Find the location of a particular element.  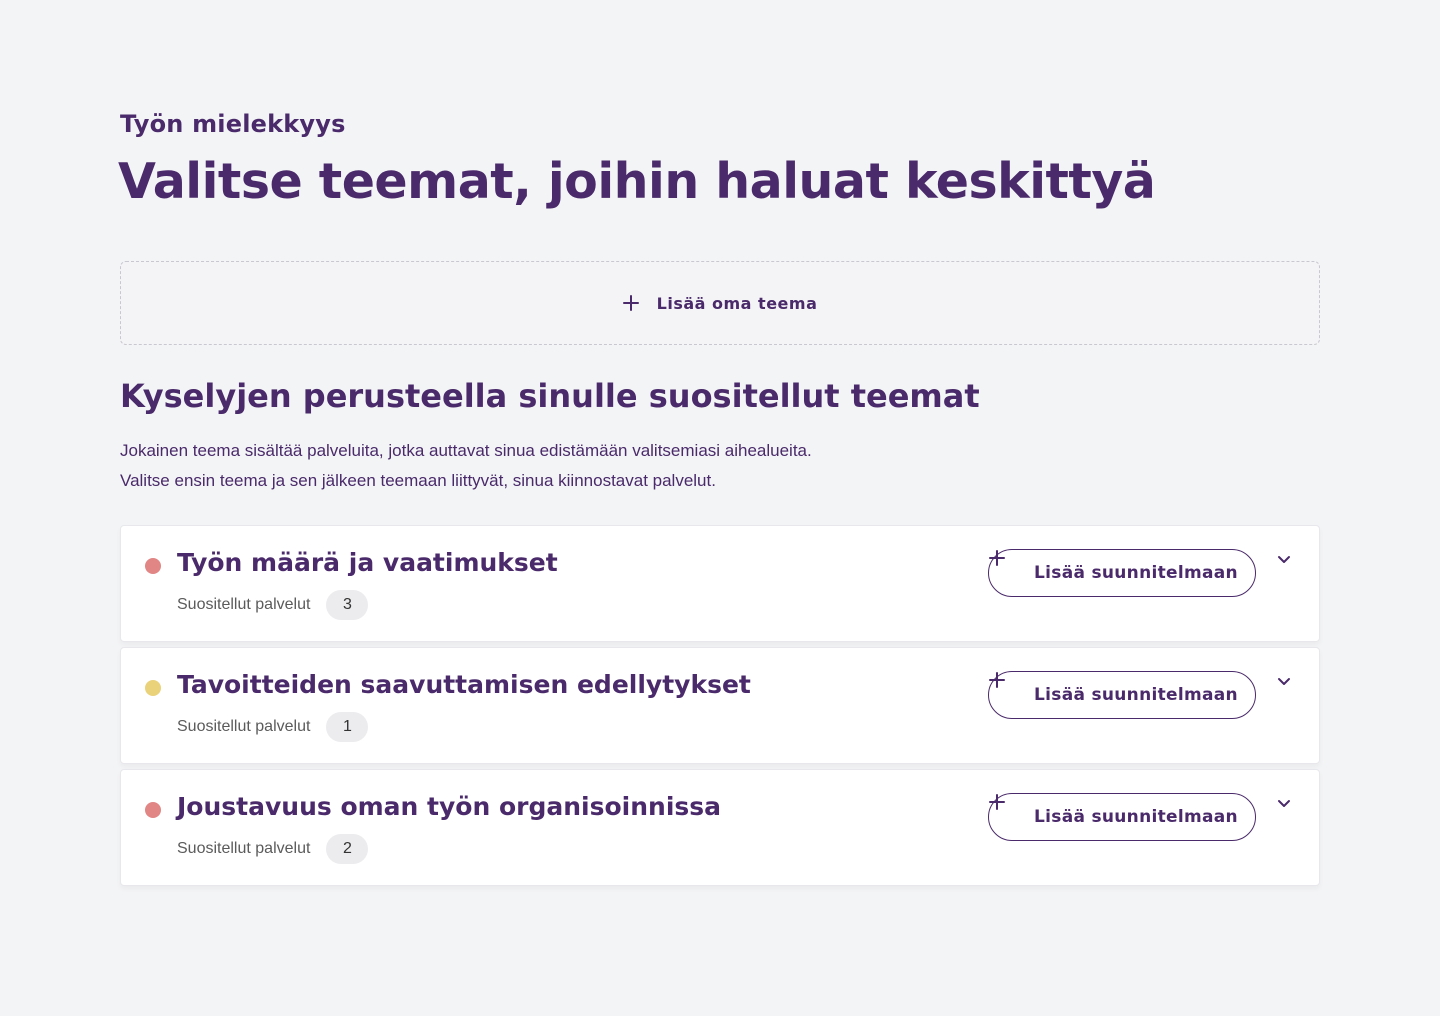

recommended-services-row: Suositellut palvelut 1 is located at coordinates (273, 727).